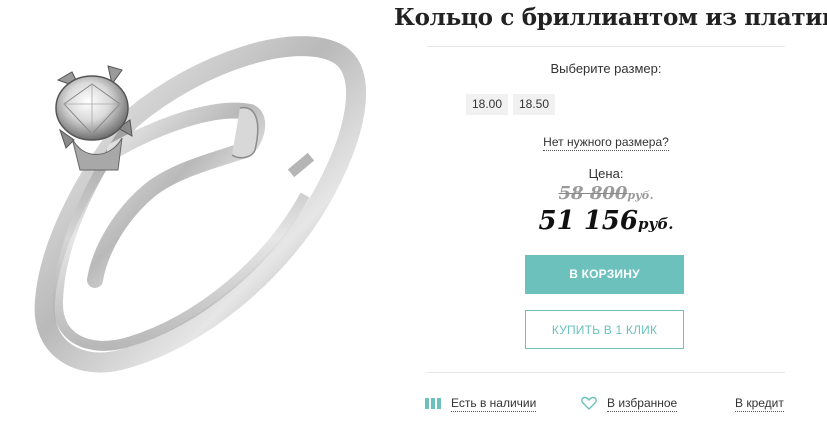  Describe the element at coordinates (604, 329) in the screenshot. I see `buy-one-click-button: КУПИТЬ В 1 КЛИК` at that location.